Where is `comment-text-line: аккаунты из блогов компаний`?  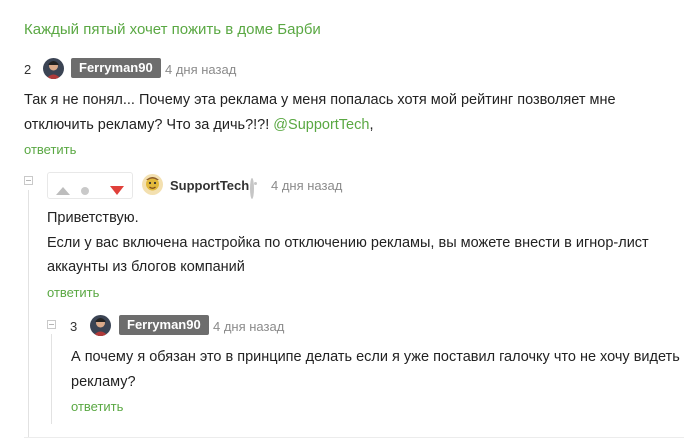 comment-text-line: аккаунты из блогов компаний is located at coordinates (146, 267).